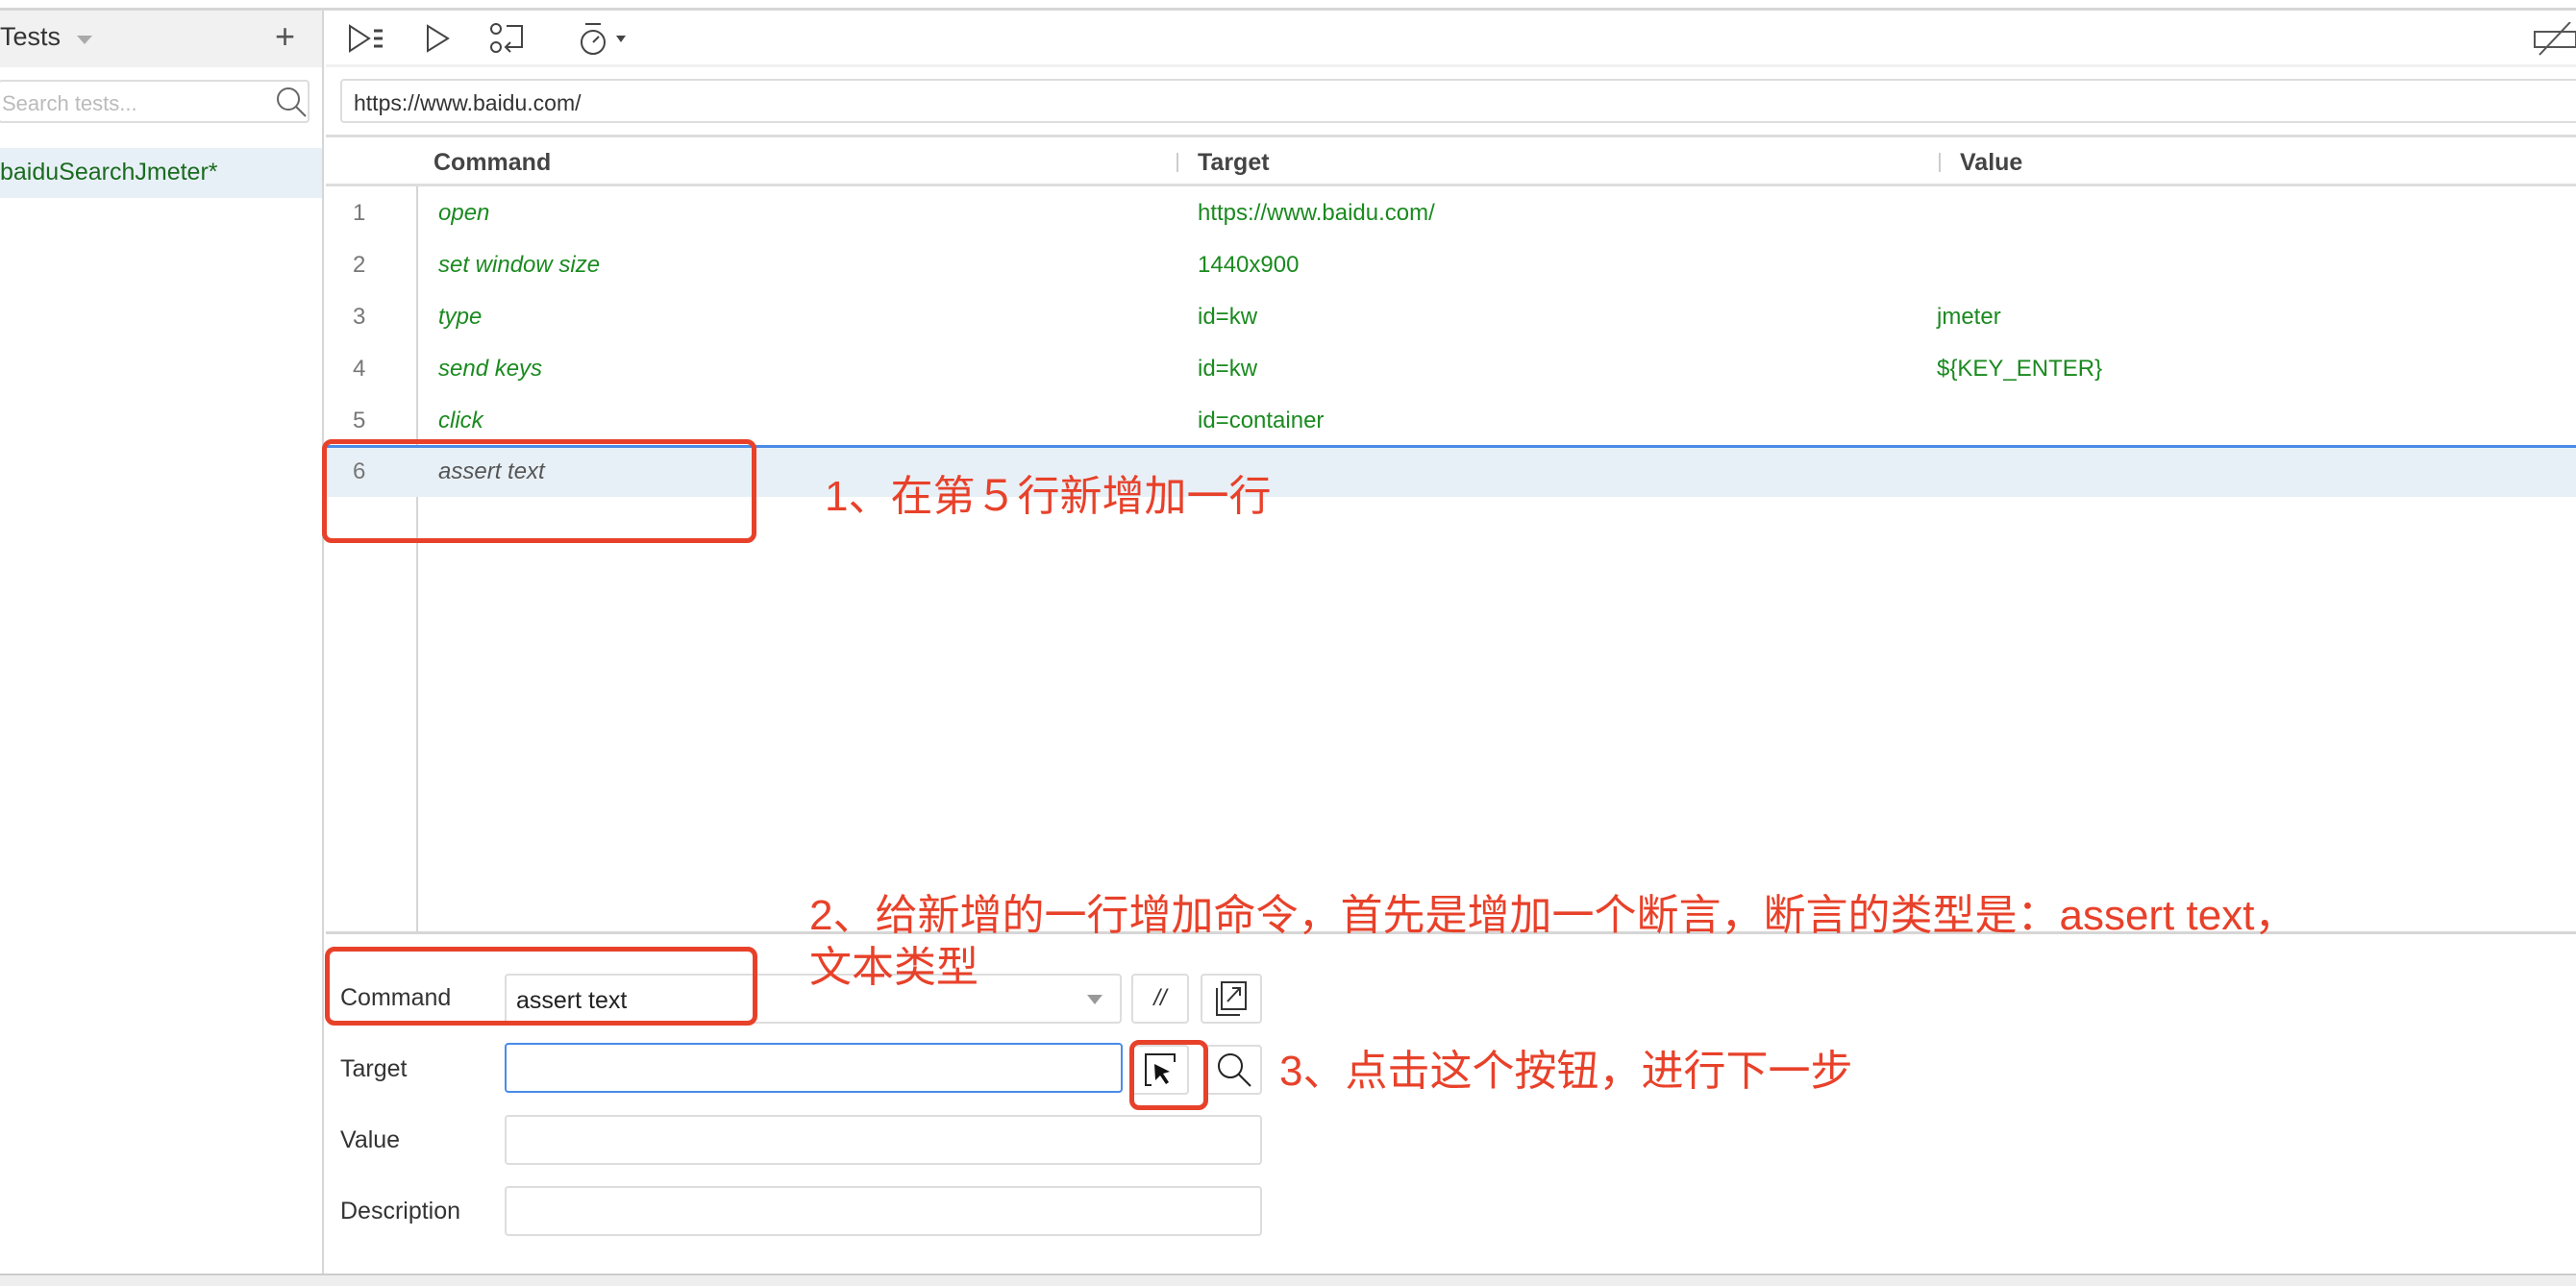 The image size is (2576, 1286). Describe the element at coordinates (493, 162) in the screenshot. I see `column-header-command: Command` at that location.